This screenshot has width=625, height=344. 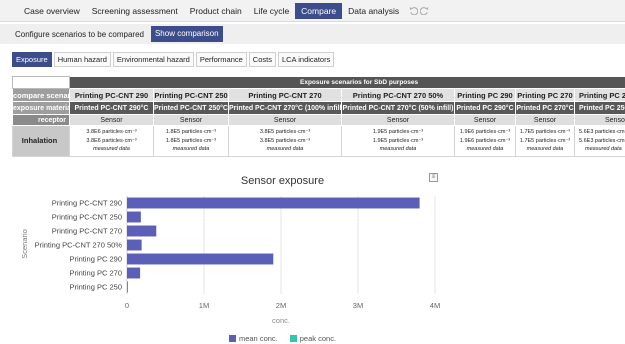 I want to click on history-controls, so click(x=419, y=10).